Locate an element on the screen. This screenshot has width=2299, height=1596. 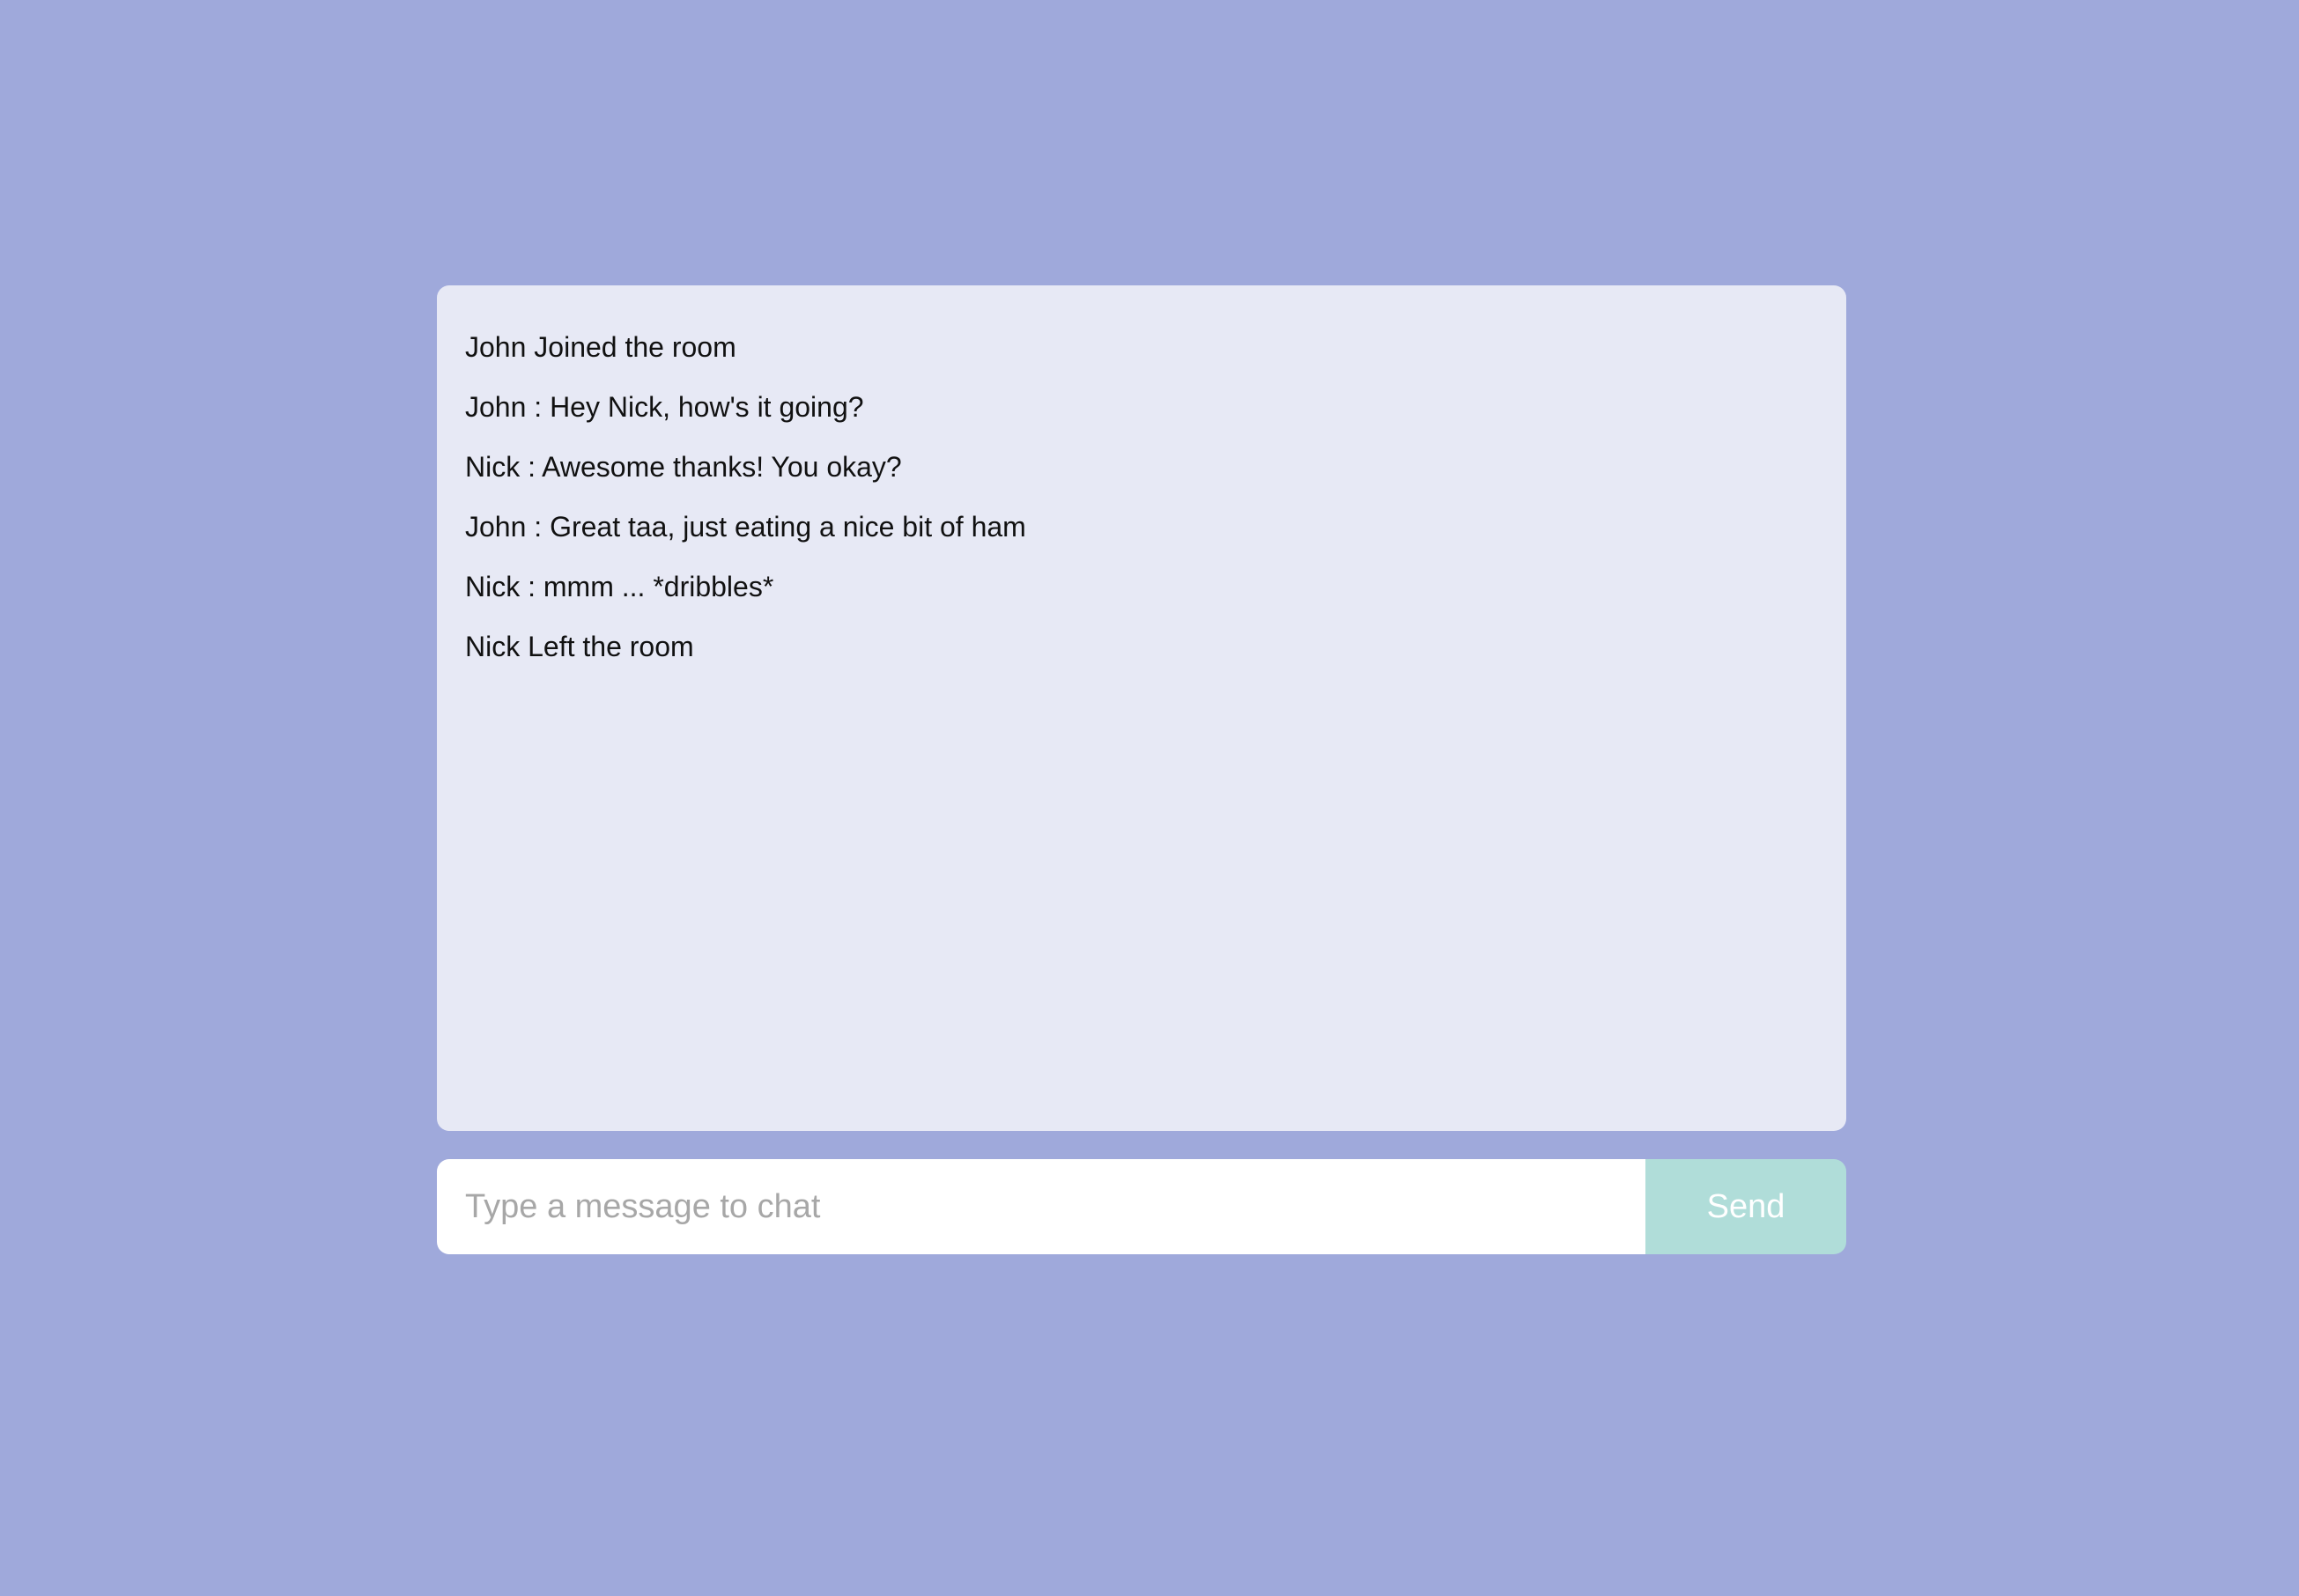
message-item: Nick Left the room is located at coordinates (580, 646).